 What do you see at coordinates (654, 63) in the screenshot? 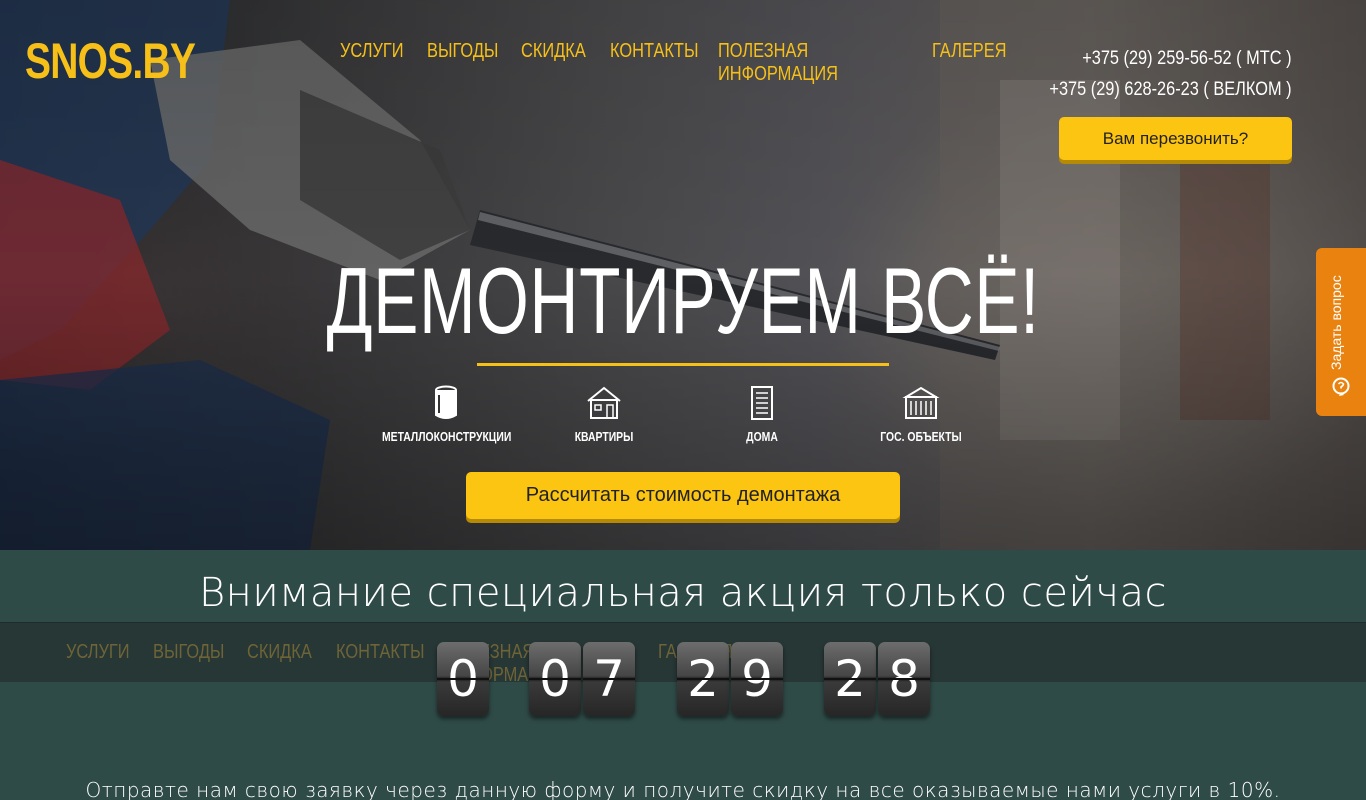
I see `nav-item-contacts: КОНТАКТЫ` at bounding box center [654, 63].